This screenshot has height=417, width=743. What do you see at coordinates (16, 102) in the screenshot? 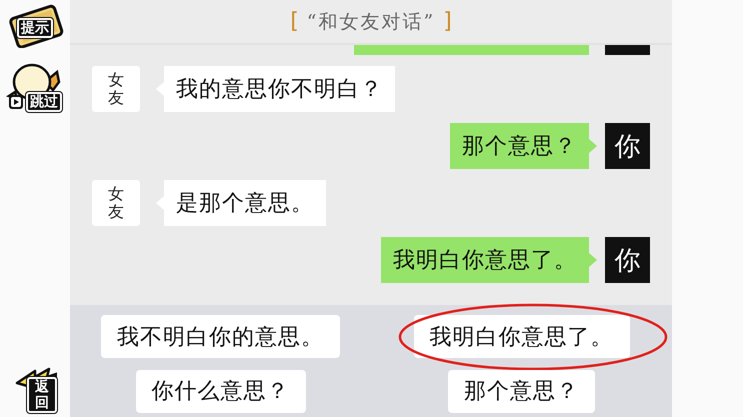
I see `play-icon` at bounding box center [16, 102].